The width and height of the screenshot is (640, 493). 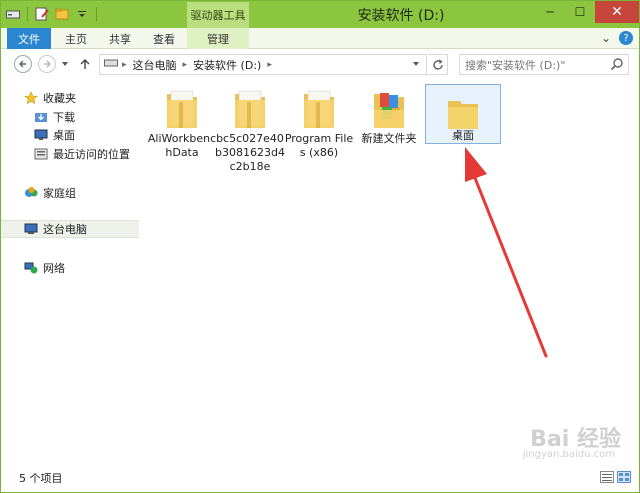 I want to click on up-button, so click(x=85, y=64).